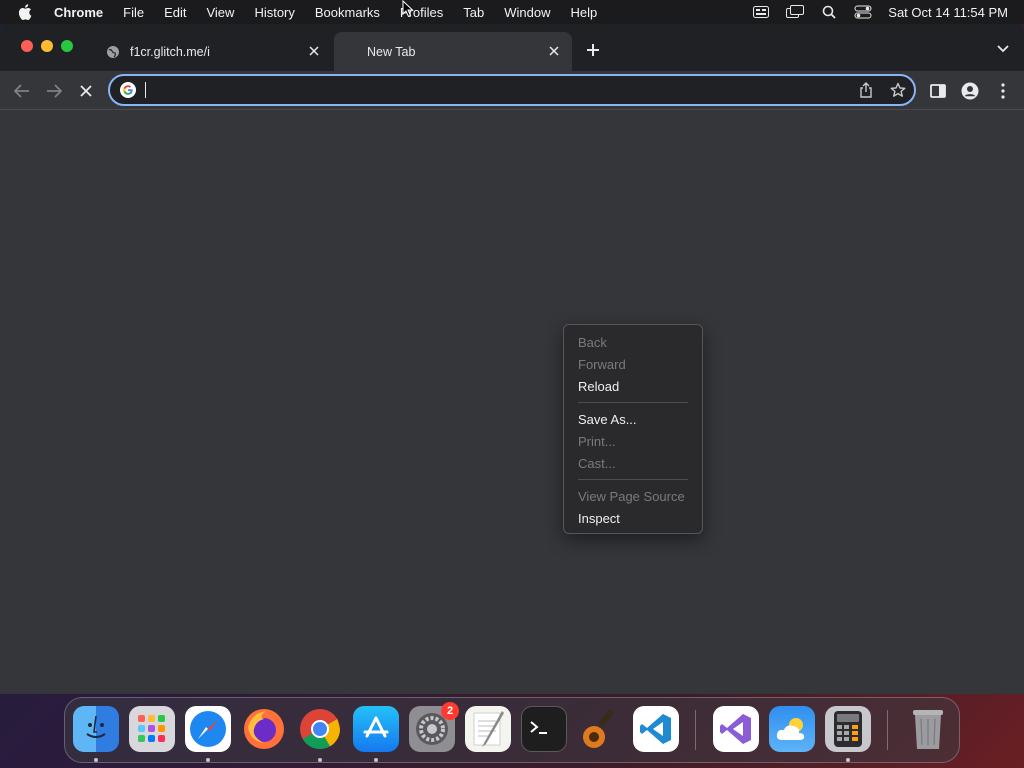 The height and width of the screenshot is (768, 1024). What do you see at coordinates (795, 12) in the screenshot?
I see `screen-mirroring-icon` at bounding box center [795, 12].